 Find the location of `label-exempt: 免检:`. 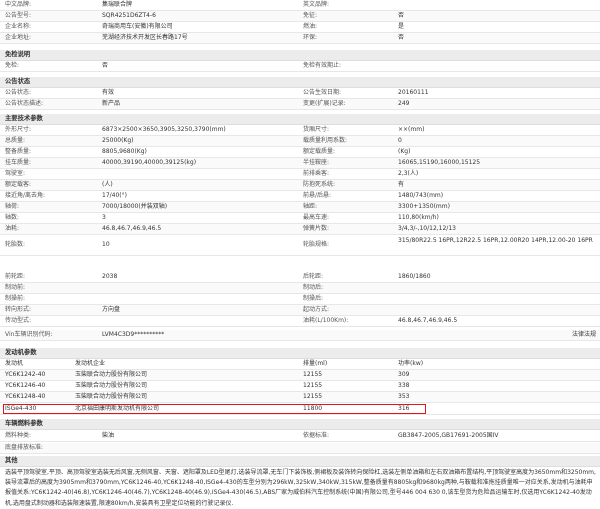

label-exempt: 免检: is located at coordinates (12, 65).